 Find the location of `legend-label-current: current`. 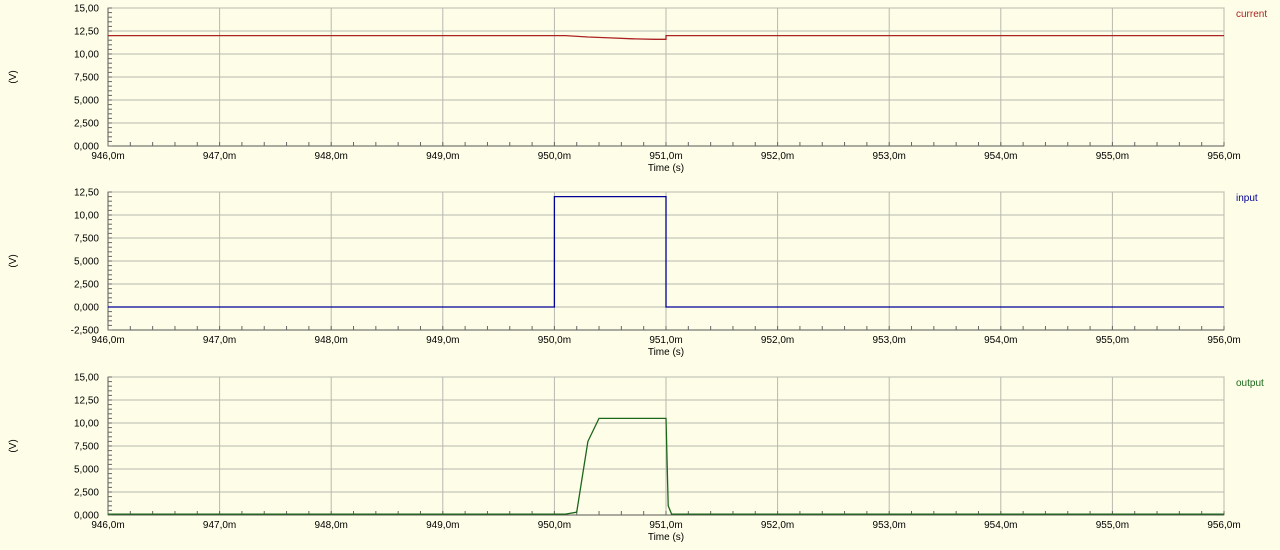

legend-label-current: current is located at coordinates (1251, 14).